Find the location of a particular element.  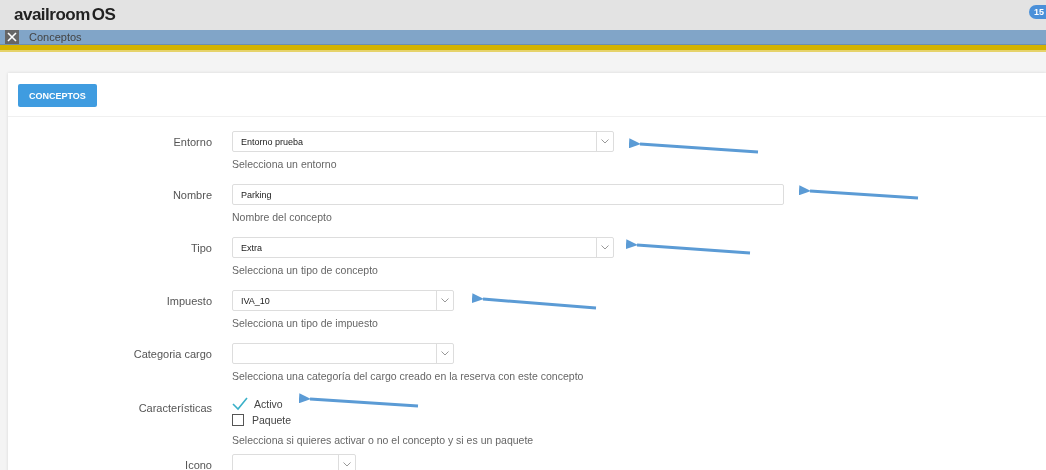

select-field: IVA_10 is located at coordinates (343, 300).